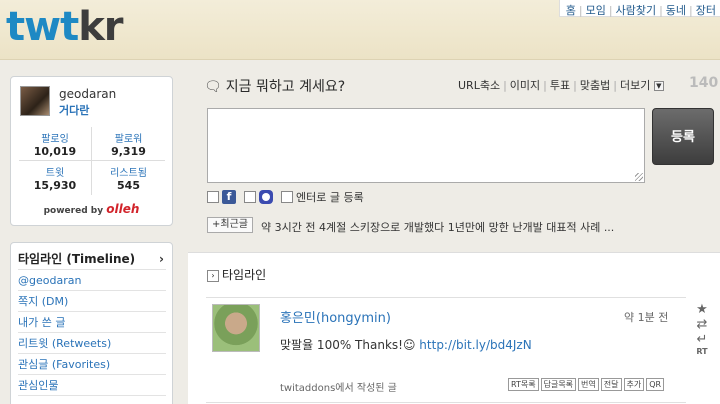 The width and height of the screenshot is (720, 404). Describe the element at coordinates (706, 10) in the screenshot. I see `nav-market: 장터` at that location.